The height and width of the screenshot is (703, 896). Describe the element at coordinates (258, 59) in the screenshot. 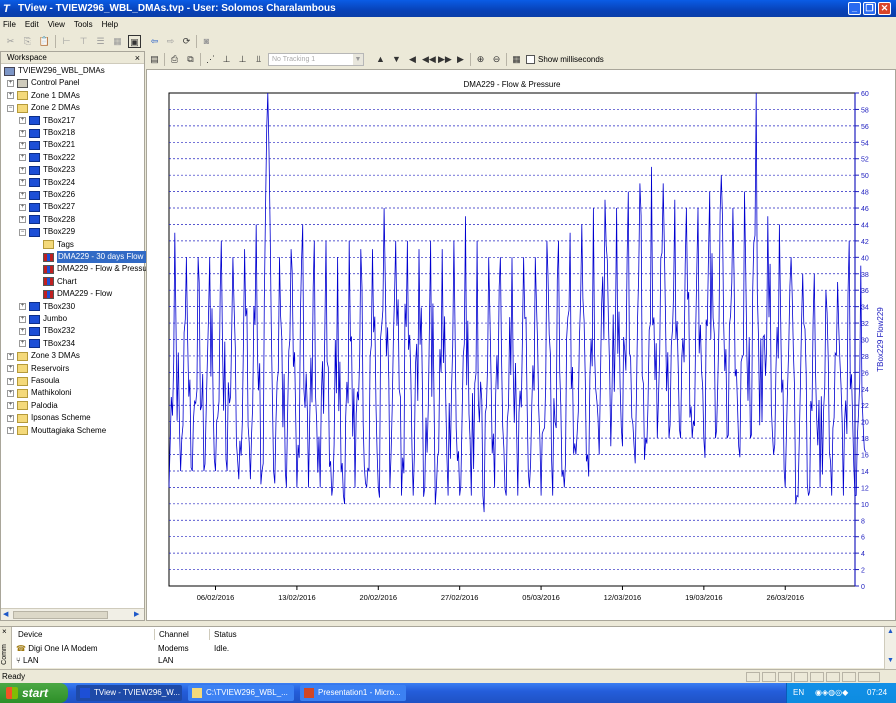

I see `cursor-pair-icon: ⫫` at that location.